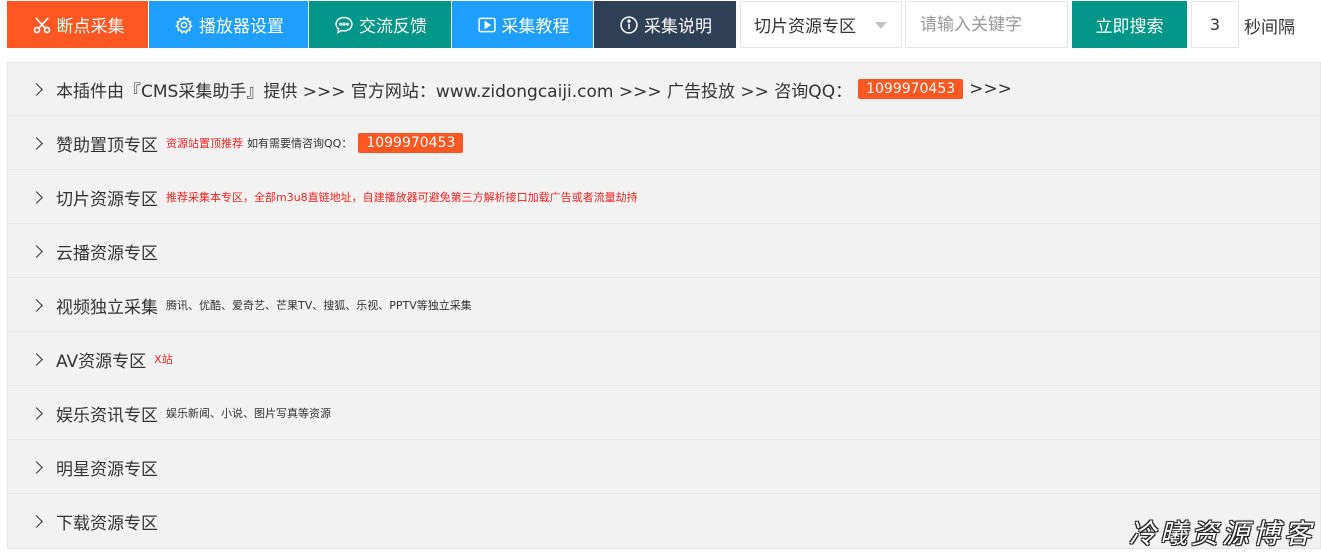 This screenshot has height=559, width=1321. What do you see at coordinates (393, 27) in the screenshot?
I see `feedback-label: 交流反馈` at bounding box center [393, 27].